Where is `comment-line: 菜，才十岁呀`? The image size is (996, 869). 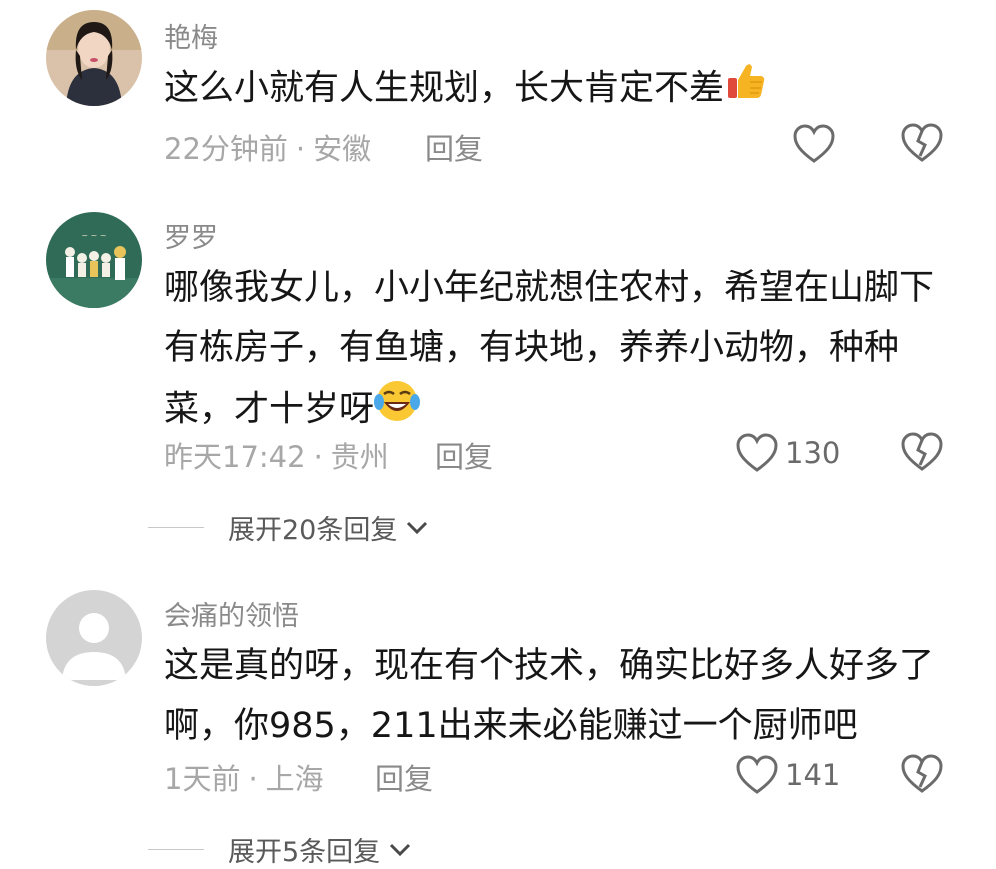 comment-line: 菜，才十岁呀 is located at coordinates (269, 409).